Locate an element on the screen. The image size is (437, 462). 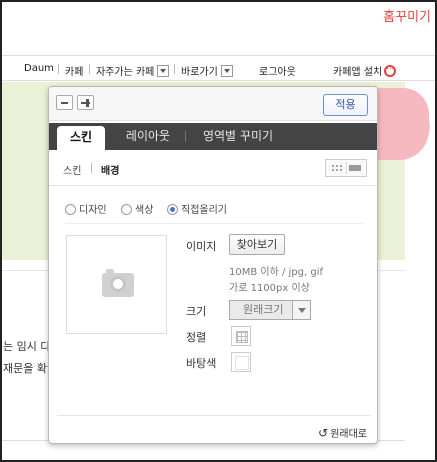
minimize-button is located at coordinates (64, 102).